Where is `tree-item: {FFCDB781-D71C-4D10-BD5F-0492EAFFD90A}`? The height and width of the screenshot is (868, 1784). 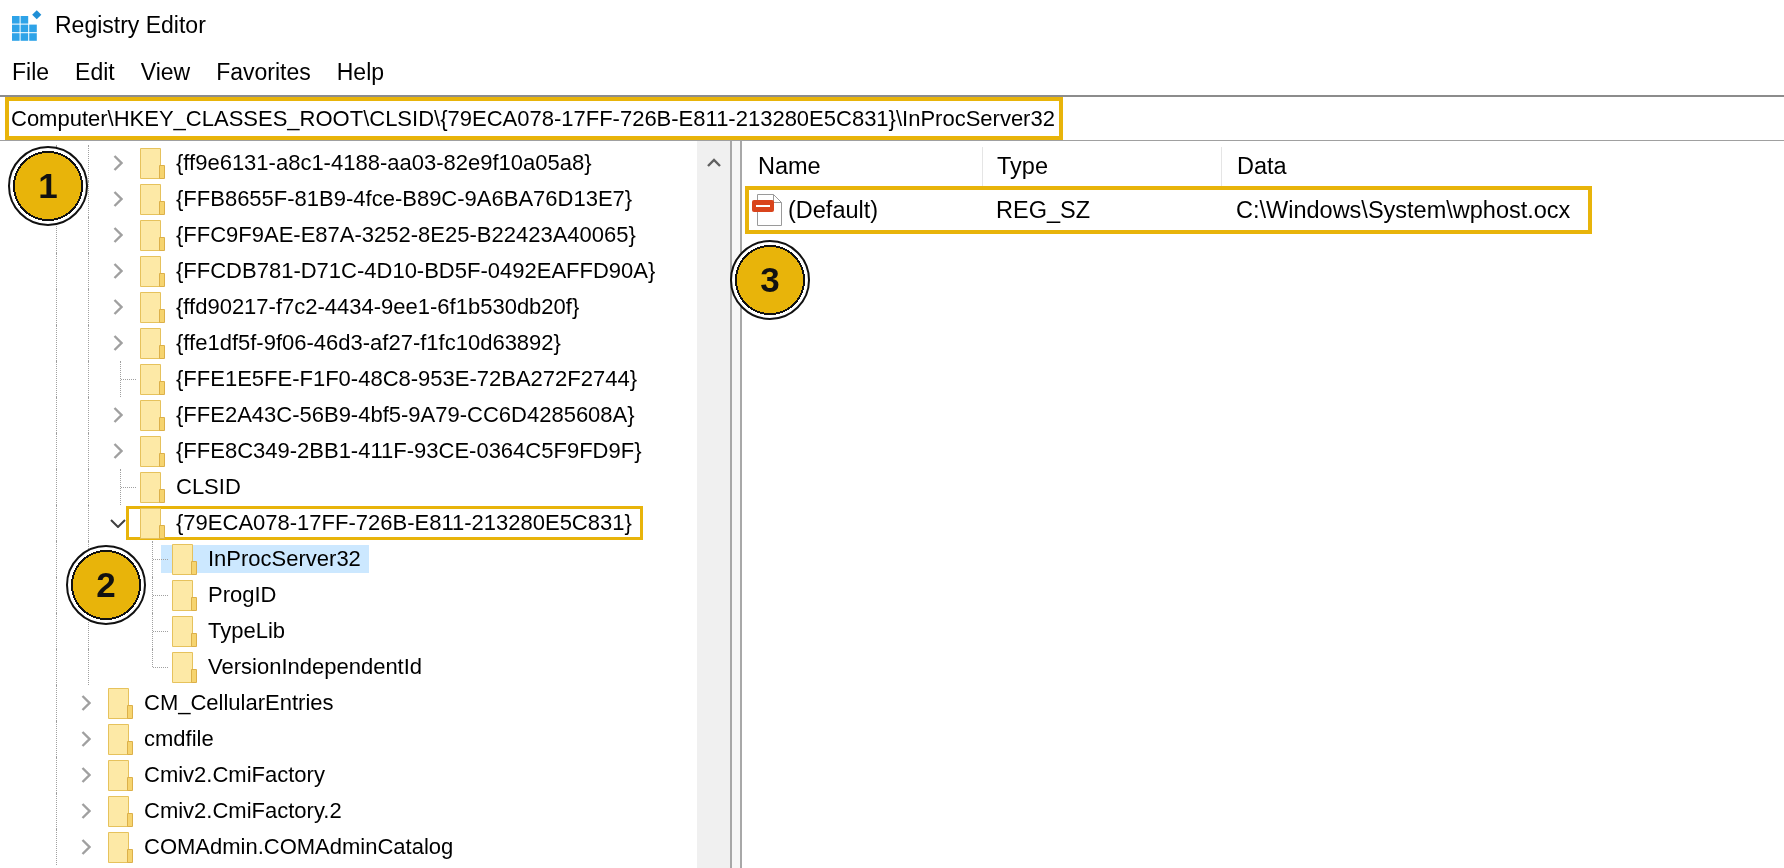
tree-item: {FFCDB781-D71C-4D10-BD5F-0492EAFFD90A} is located at coordinates (396, 271).